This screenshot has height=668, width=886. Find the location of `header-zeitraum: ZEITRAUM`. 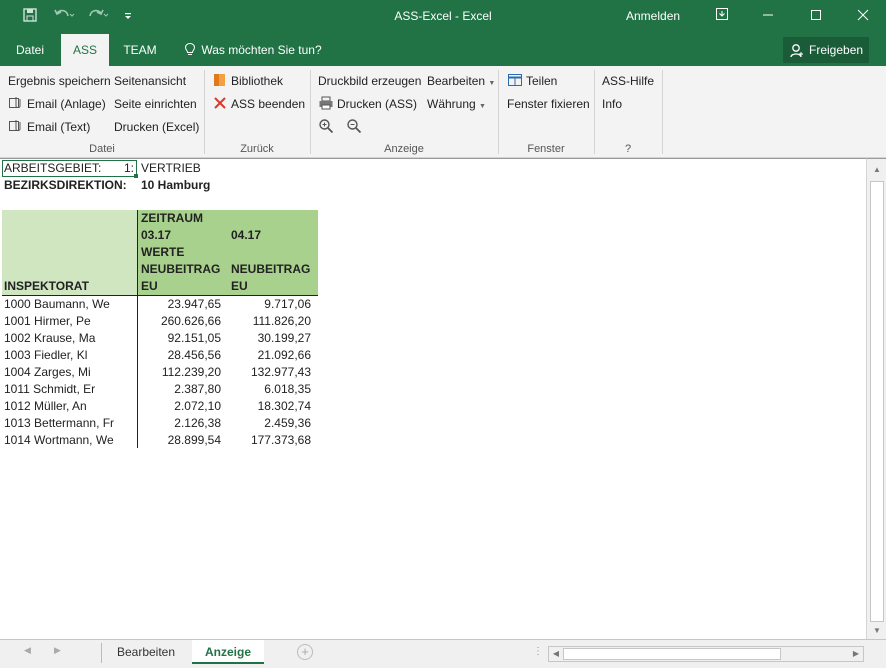

header-zeitraum: ZEITRAUM is located at coordinates (172, 218).